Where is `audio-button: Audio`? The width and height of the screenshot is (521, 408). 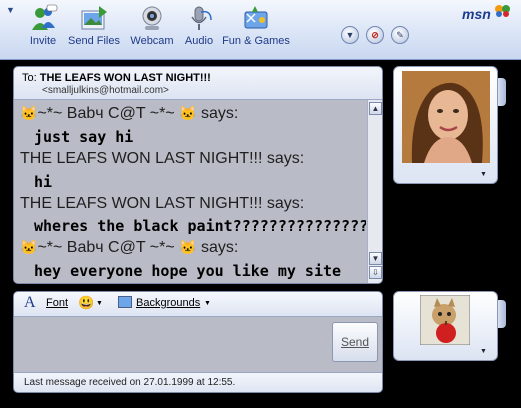
audio-button: Audio is located at coordinates (199, 25).